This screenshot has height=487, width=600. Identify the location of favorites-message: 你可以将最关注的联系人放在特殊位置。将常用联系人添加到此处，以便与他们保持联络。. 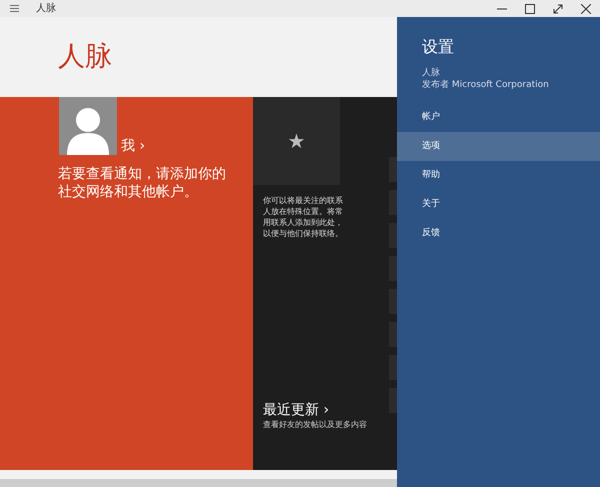
(303, 217).